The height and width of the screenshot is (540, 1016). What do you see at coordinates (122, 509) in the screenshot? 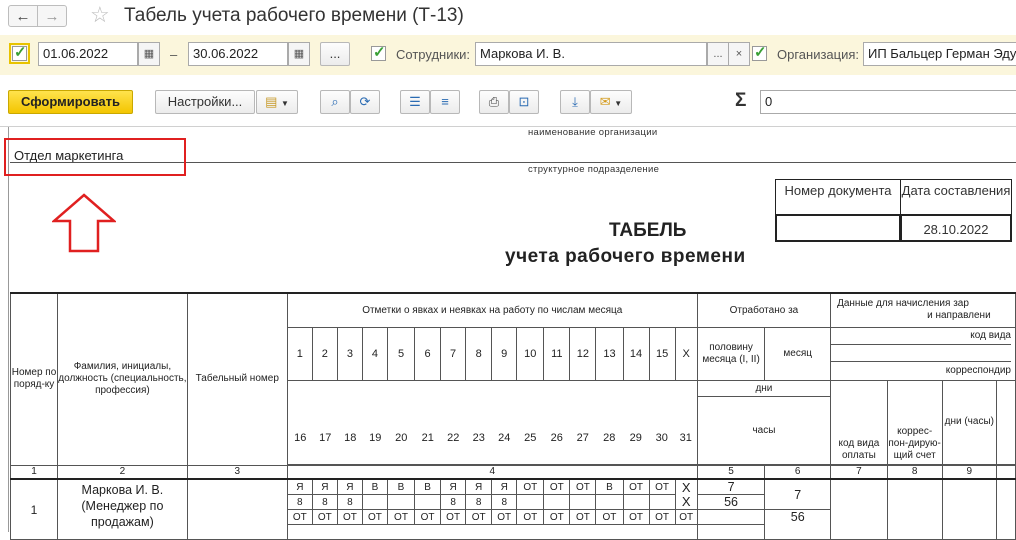
I see `employee-name: Маркова И. В. (Менеджер по продажам)` at bounding box center [122, 509].